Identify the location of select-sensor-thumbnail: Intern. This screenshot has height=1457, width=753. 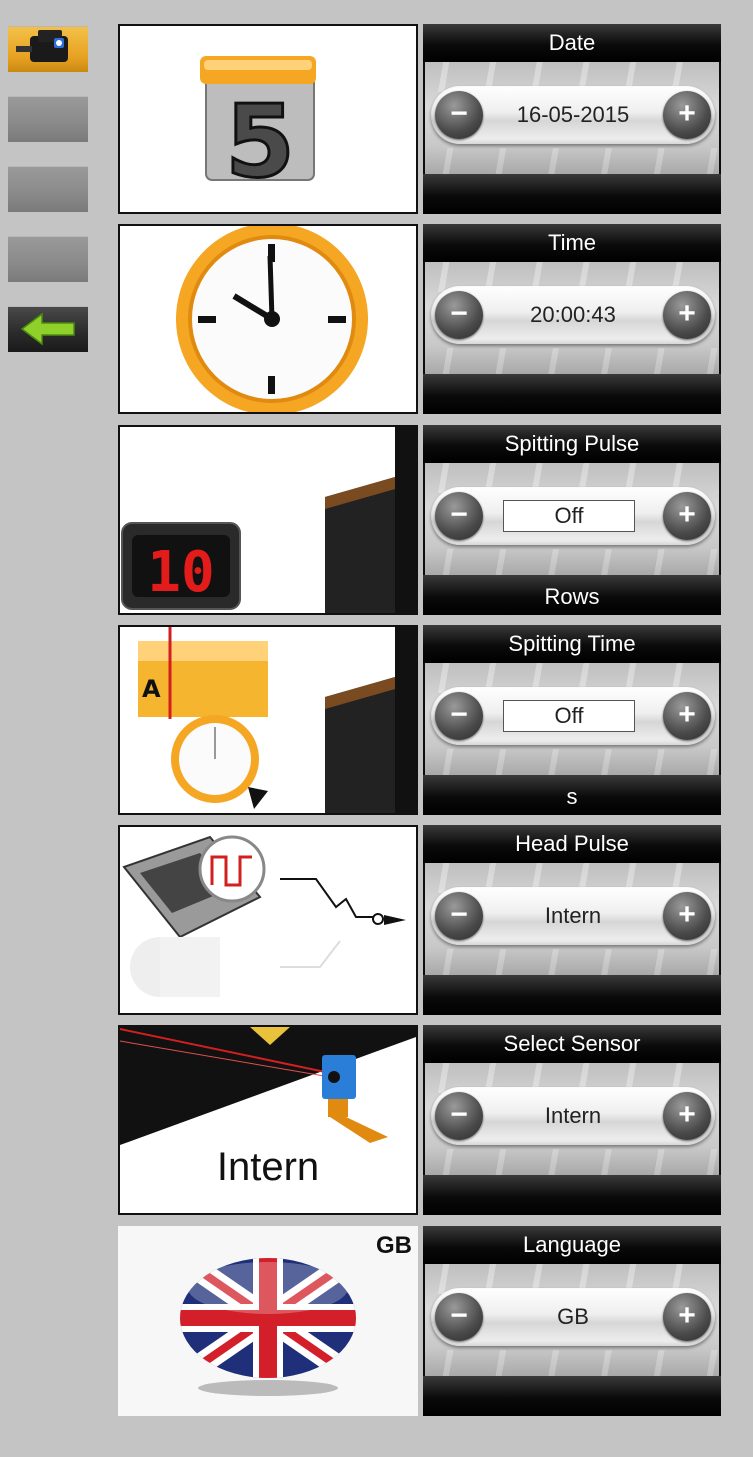
(268, 1120).